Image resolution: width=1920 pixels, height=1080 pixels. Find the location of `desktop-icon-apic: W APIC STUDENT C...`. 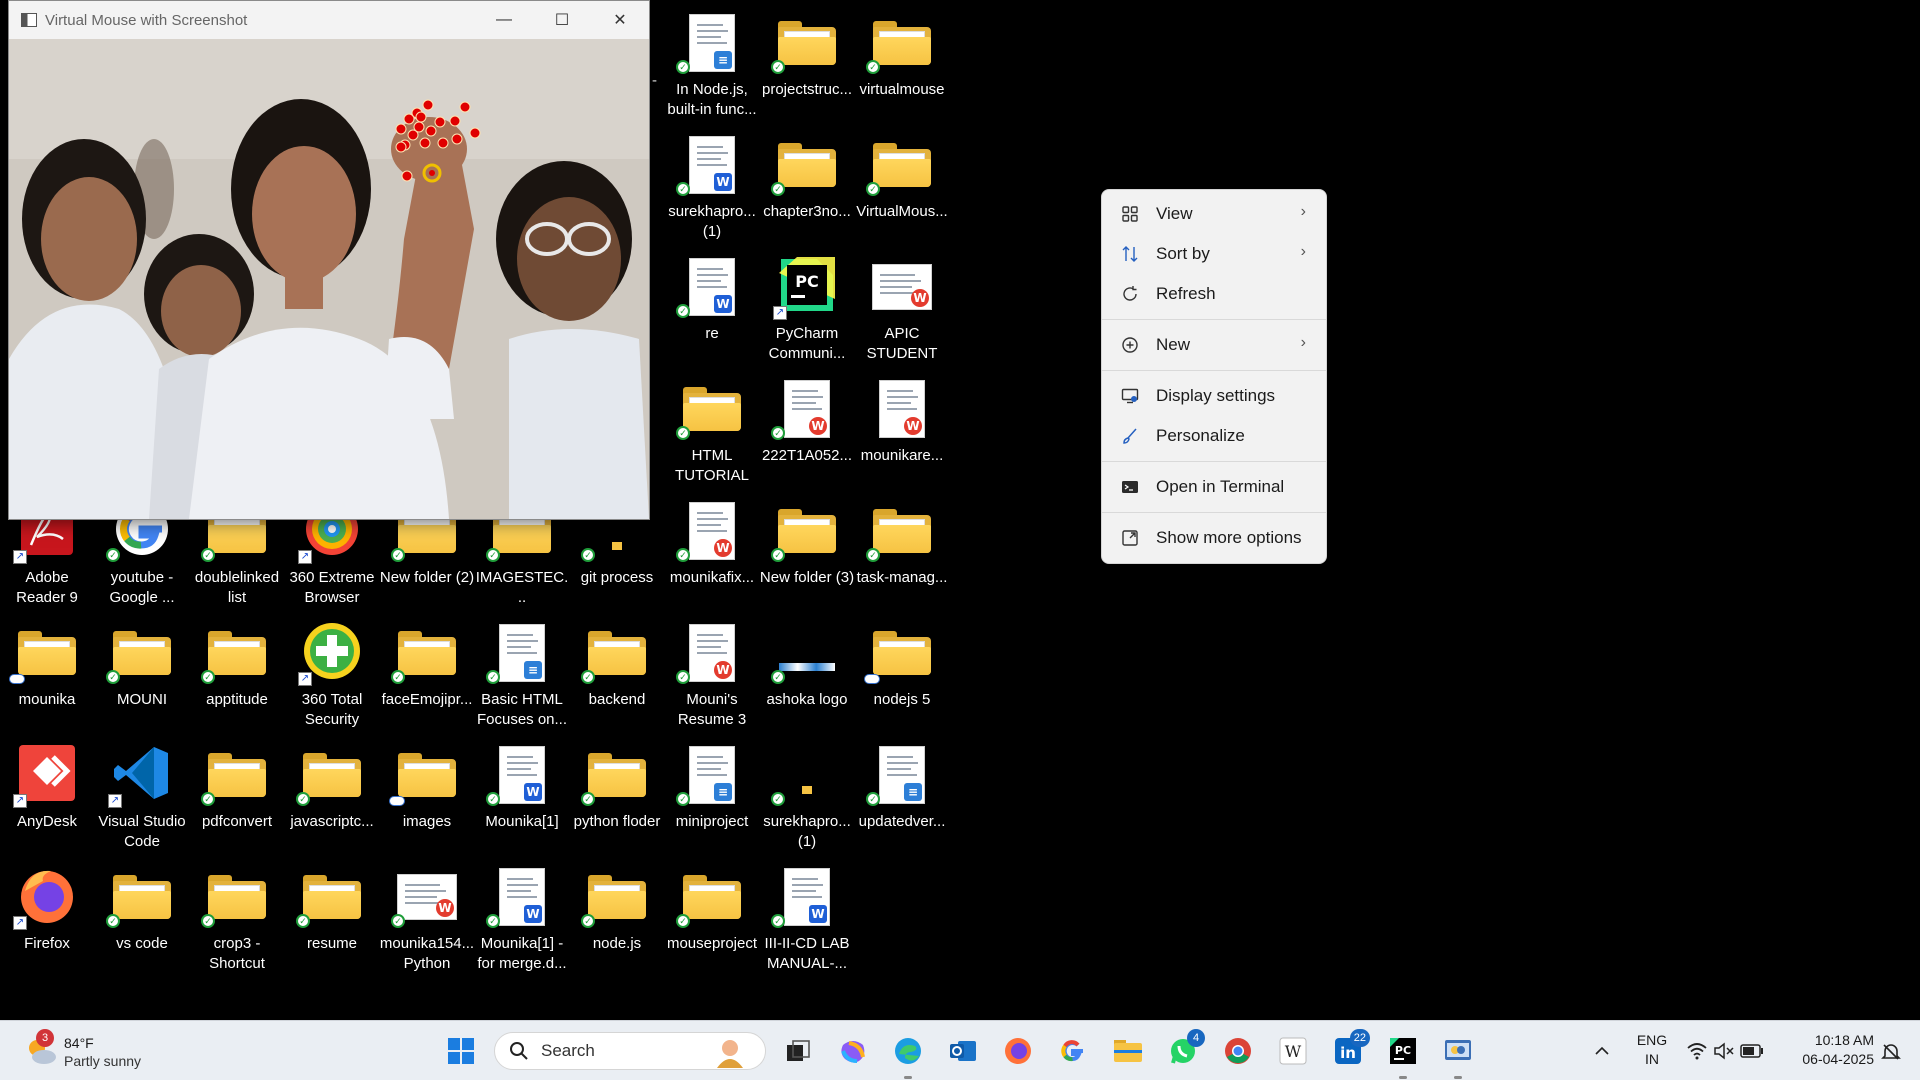

desktop-icon-apic: W APIC STUDENT C... is located at coordinates (902, 311).